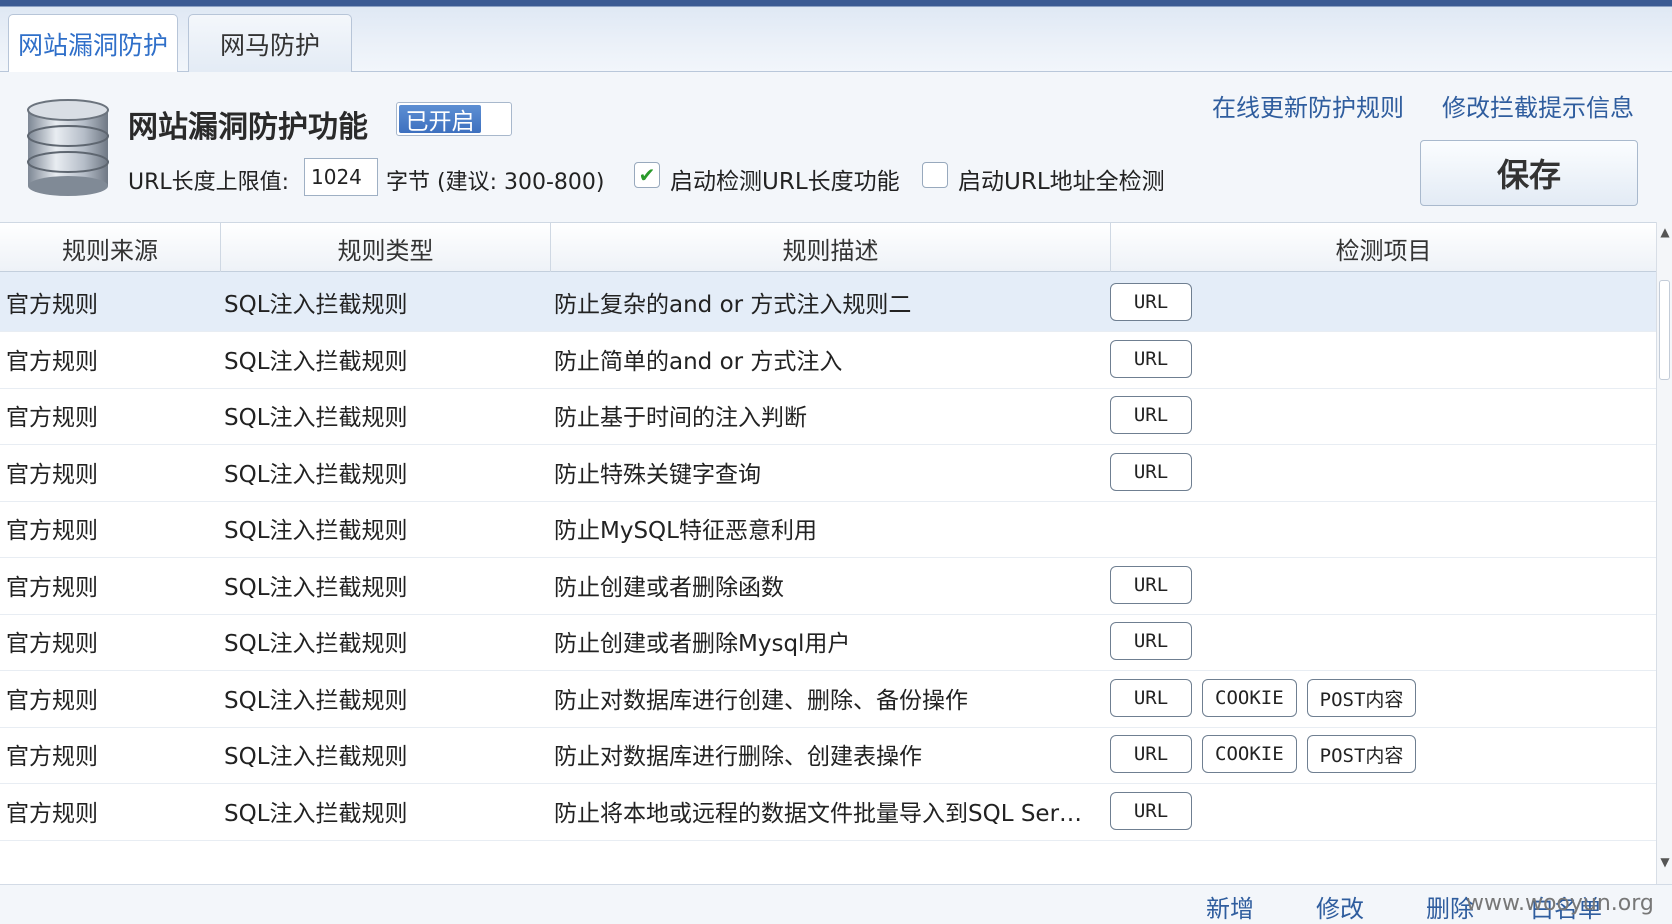 The width and height of the screenshot is (1672, 924). I want to click on tab-label: 网马防护, so click(269, 45).